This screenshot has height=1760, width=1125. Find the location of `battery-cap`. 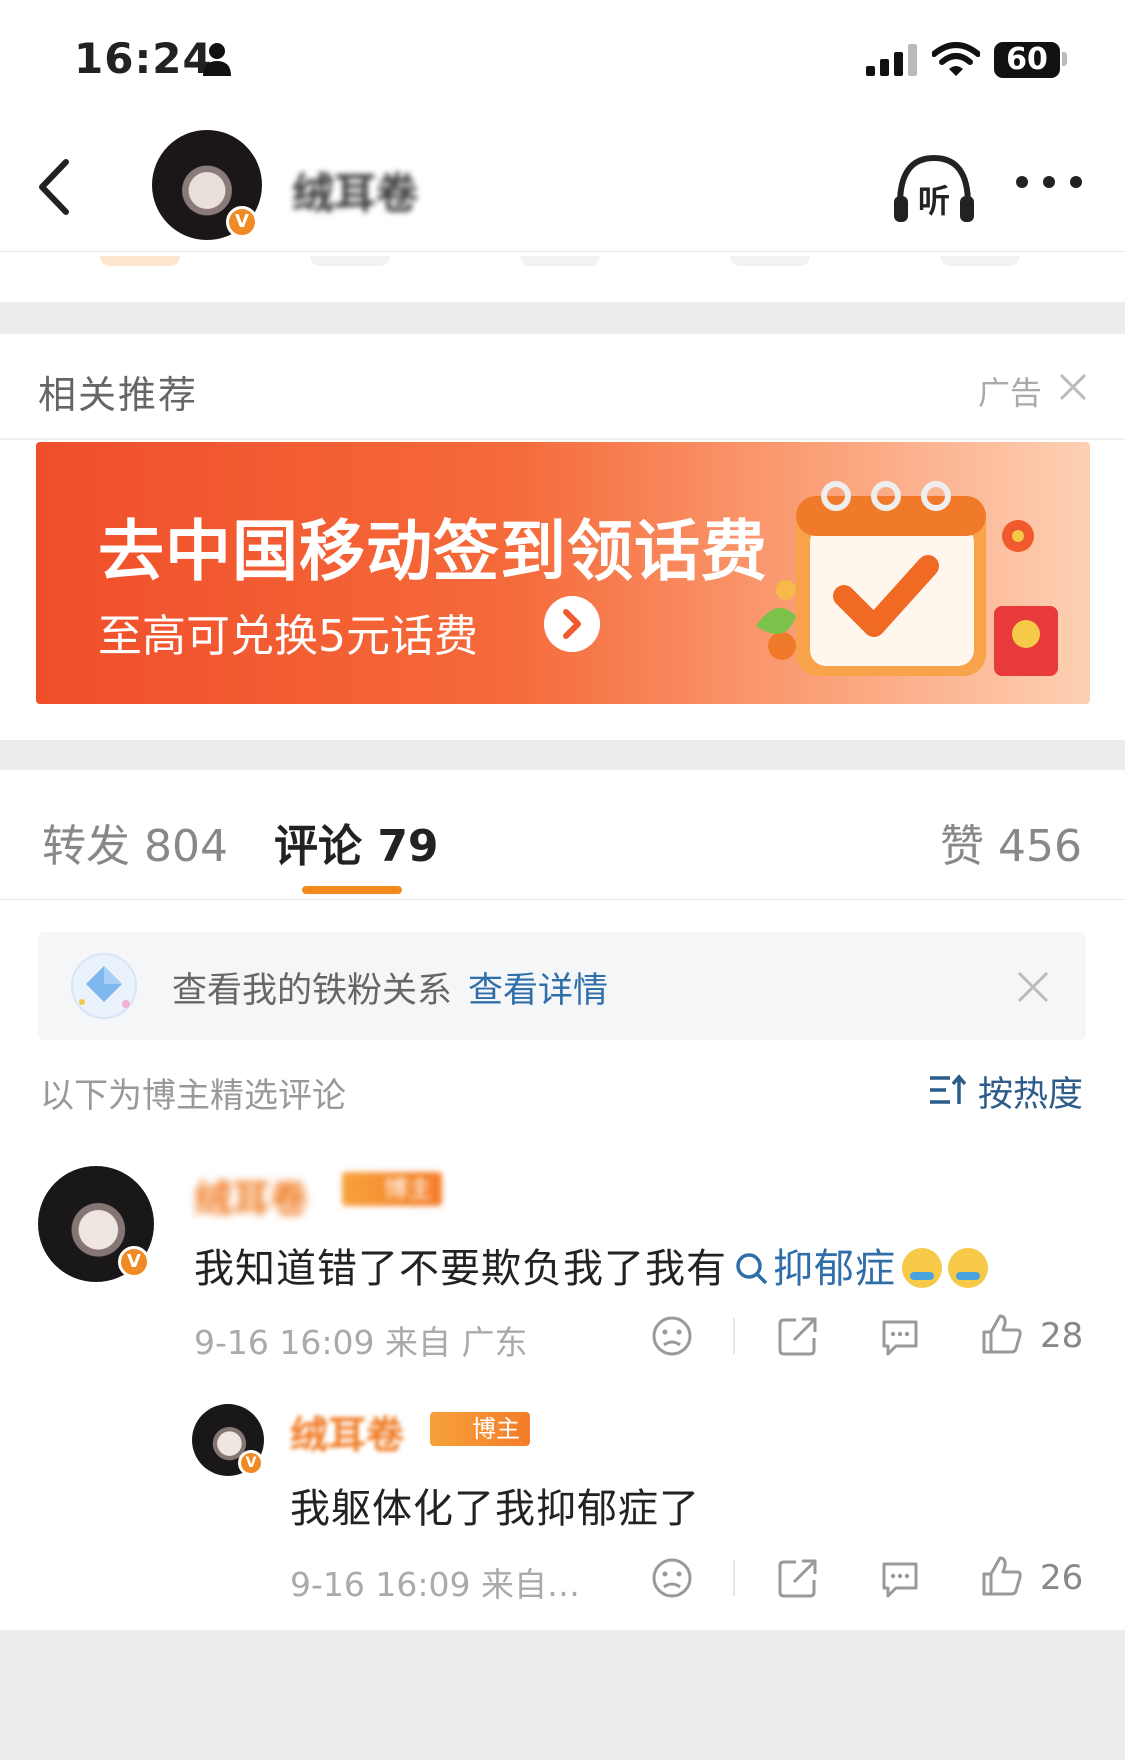

battery-cap is located at coordinates (1064, 59).